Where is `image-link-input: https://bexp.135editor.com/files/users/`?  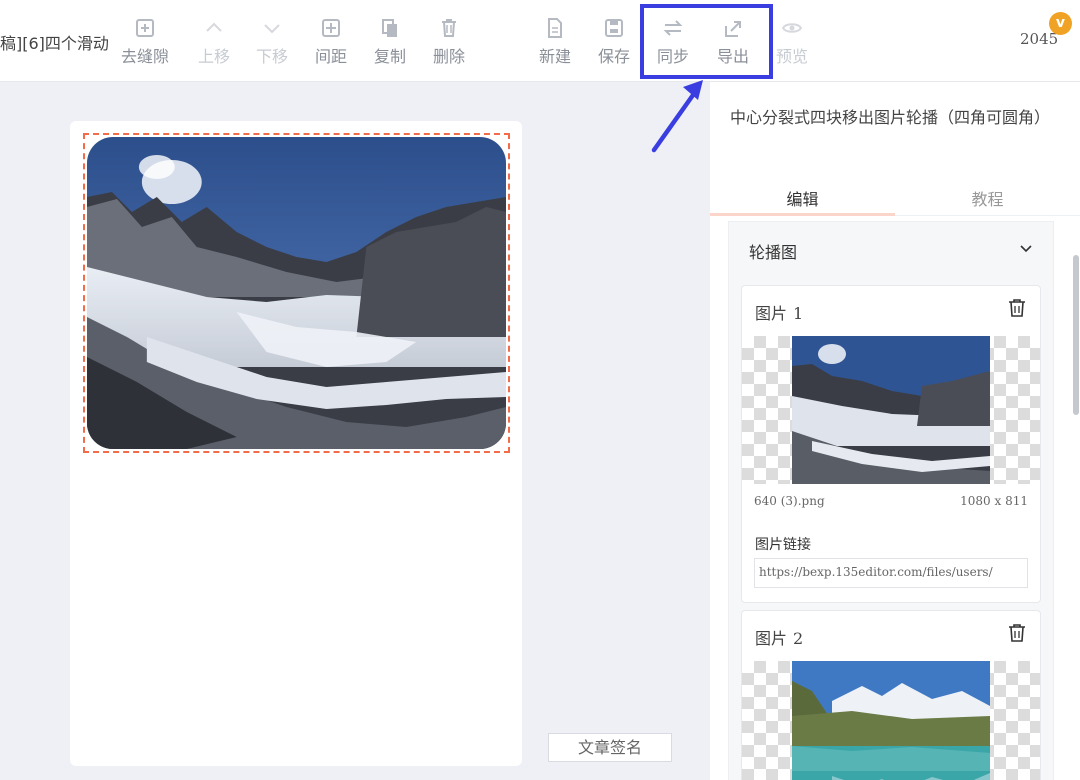
image-link-input: https://bexp.135editor.com/files/users/ is located at coordinates (891, 573).